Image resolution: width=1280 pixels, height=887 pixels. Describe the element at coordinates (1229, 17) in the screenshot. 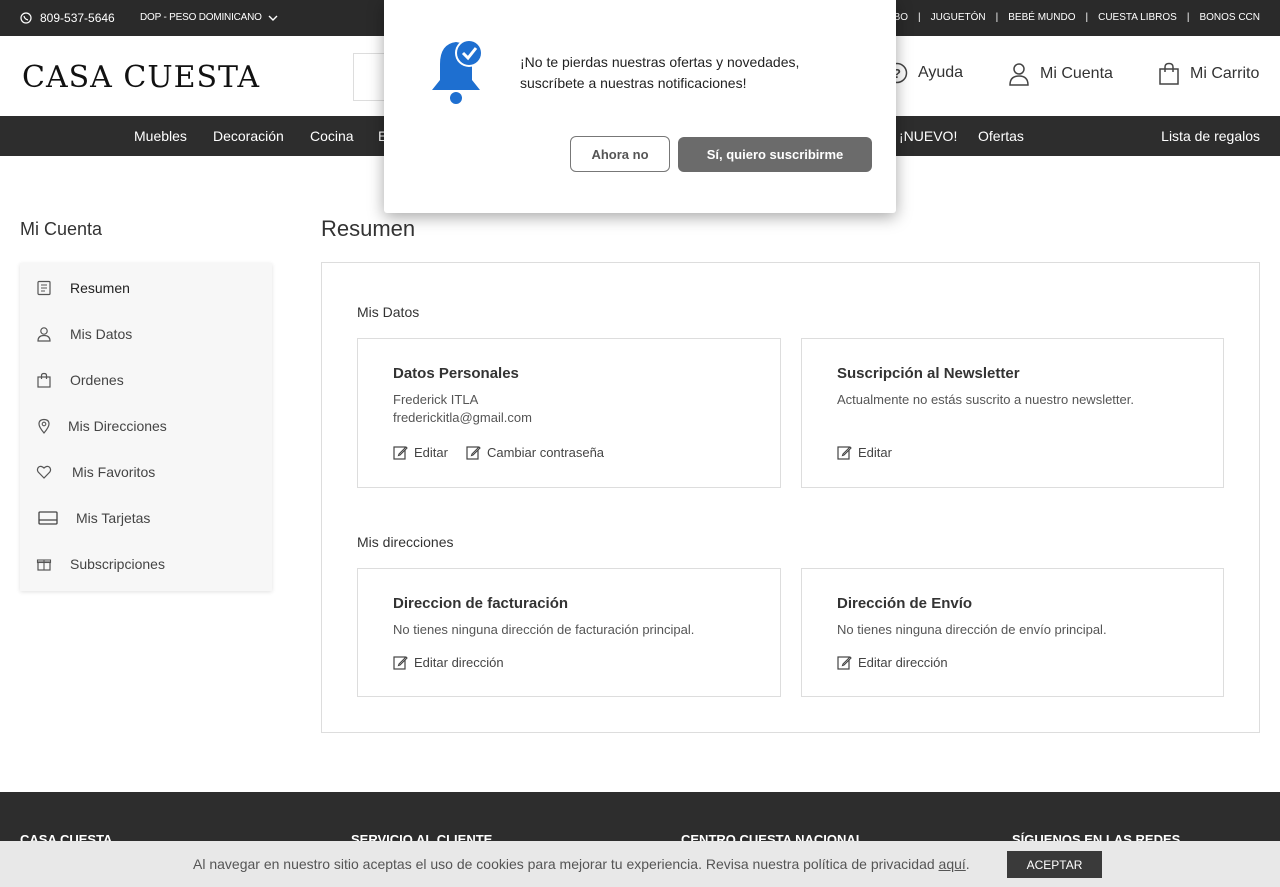

I see `brand-link: BONOS CCN` at that location.